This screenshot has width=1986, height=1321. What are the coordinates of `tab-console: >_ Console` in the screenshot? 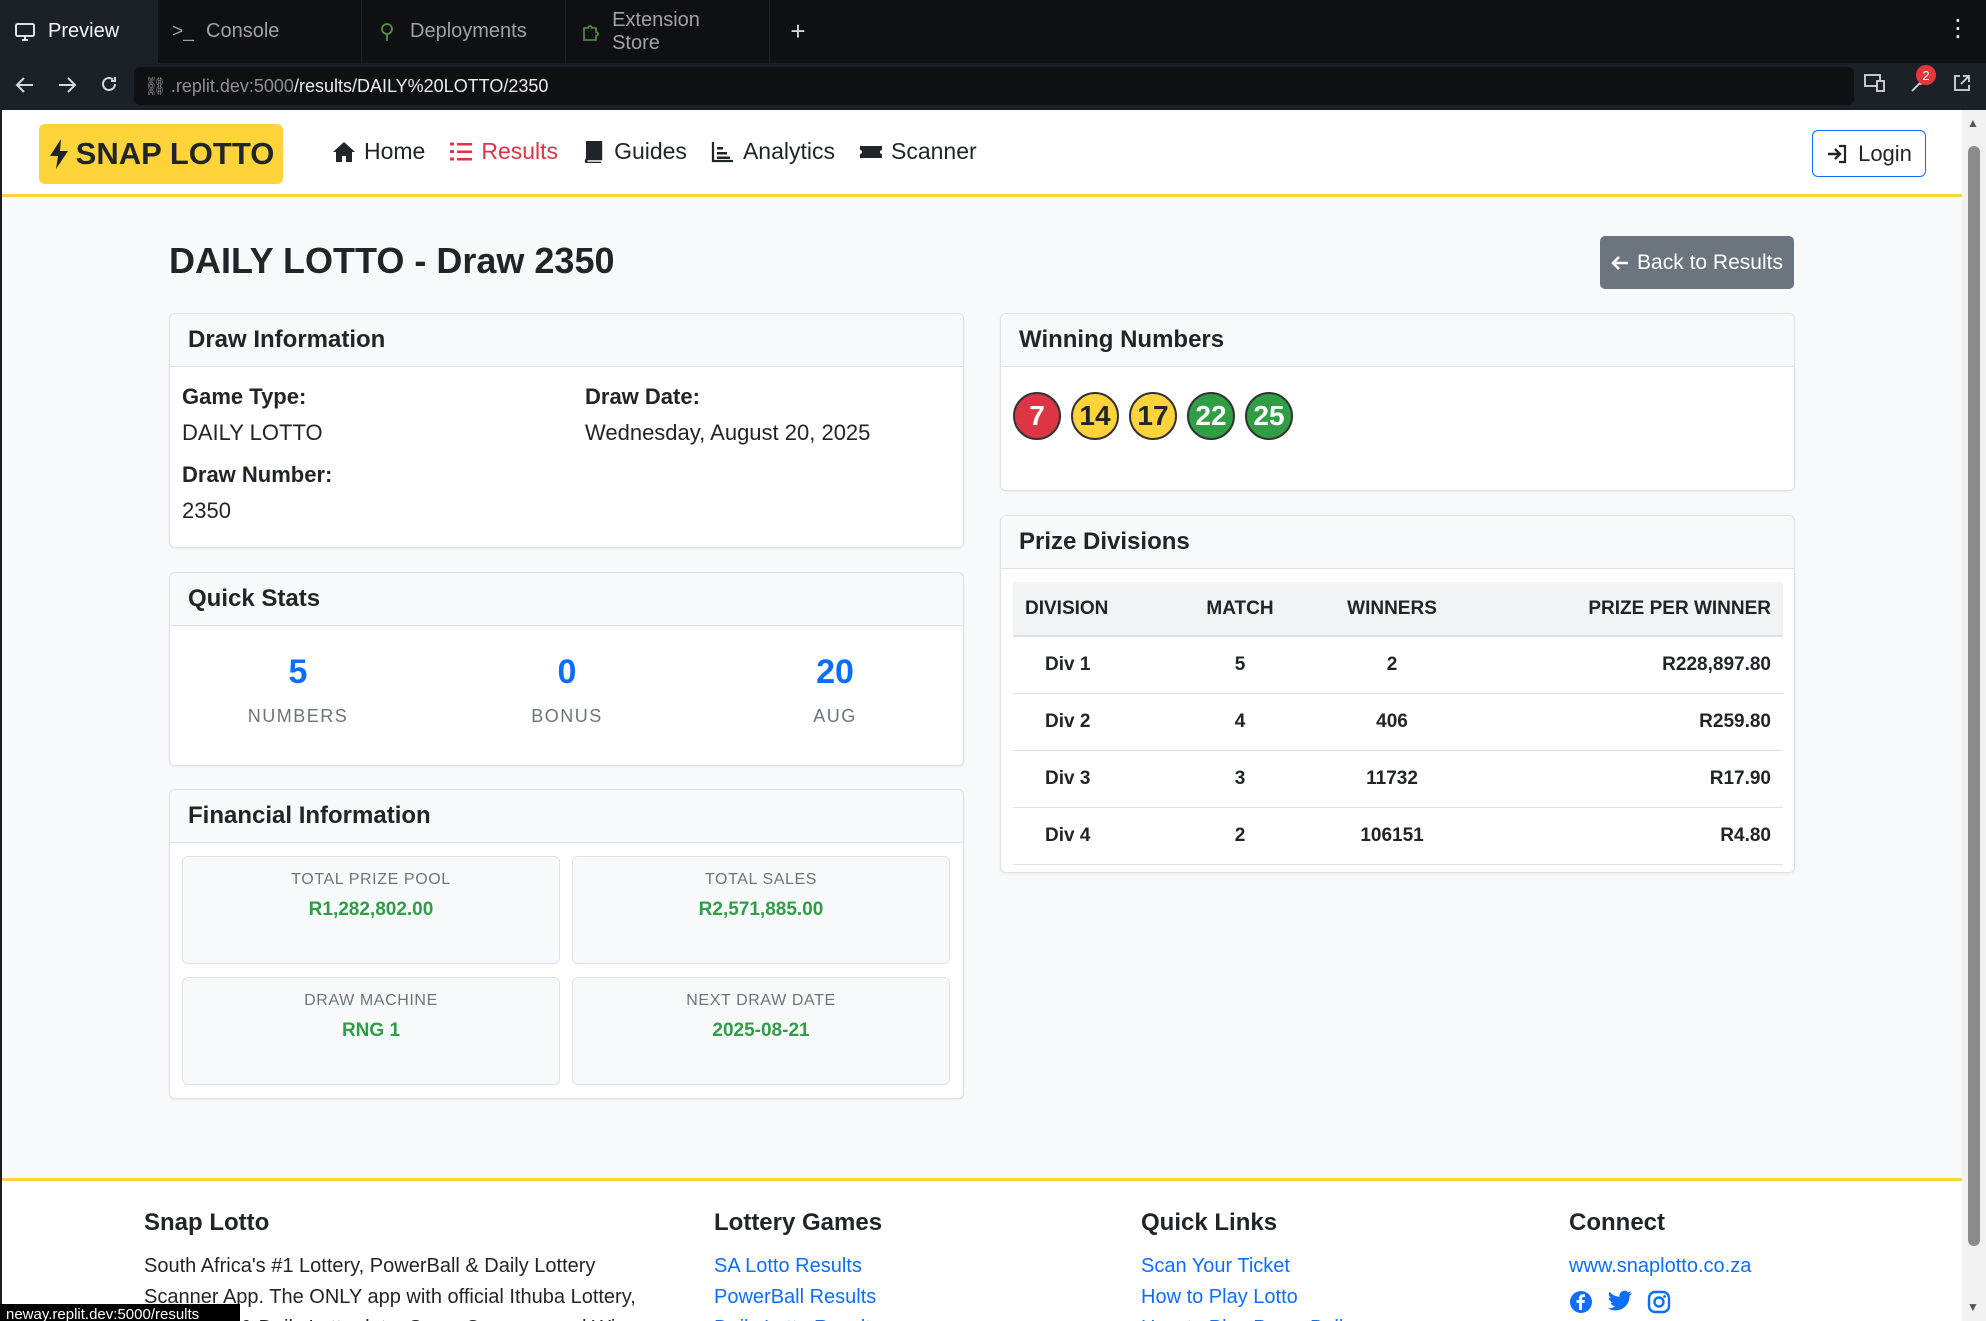 It's located at (260, 31).